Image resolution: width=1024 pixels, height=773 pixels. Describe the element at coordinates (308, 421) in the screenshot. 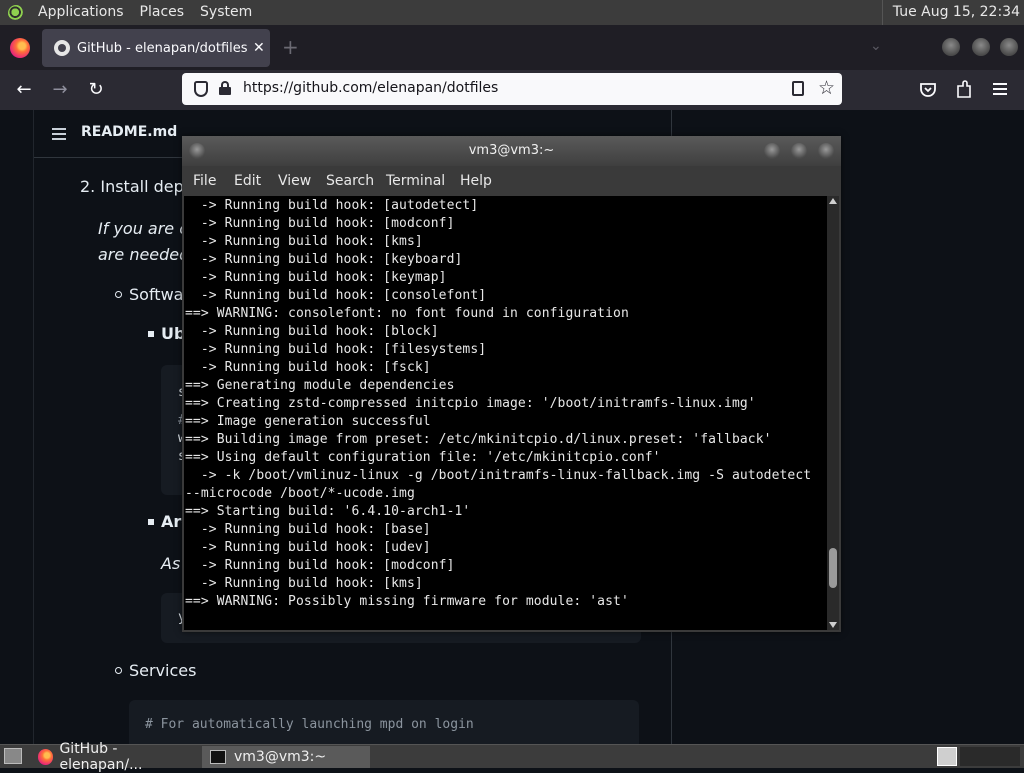

I see `terminal-line: ==> Image generation successful` at that location.